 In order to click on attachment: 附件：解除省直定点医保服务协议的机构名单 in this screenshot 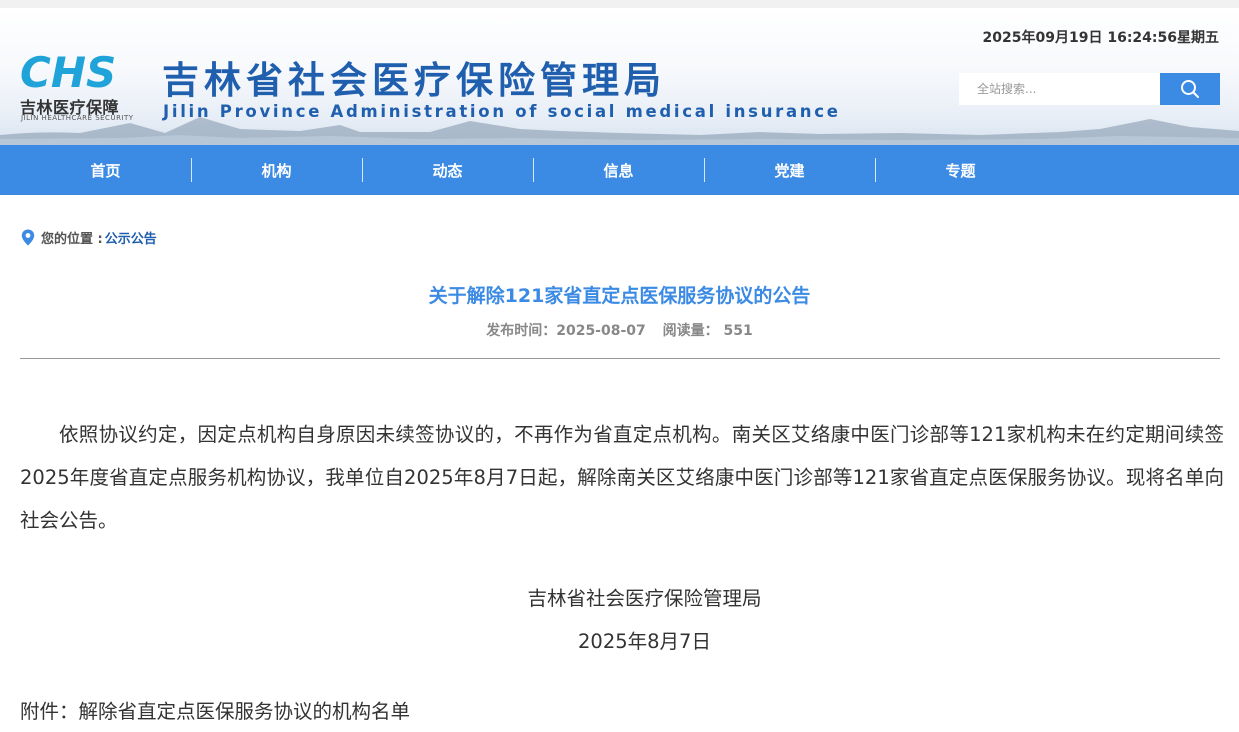, I will do `click(215, 712)`.